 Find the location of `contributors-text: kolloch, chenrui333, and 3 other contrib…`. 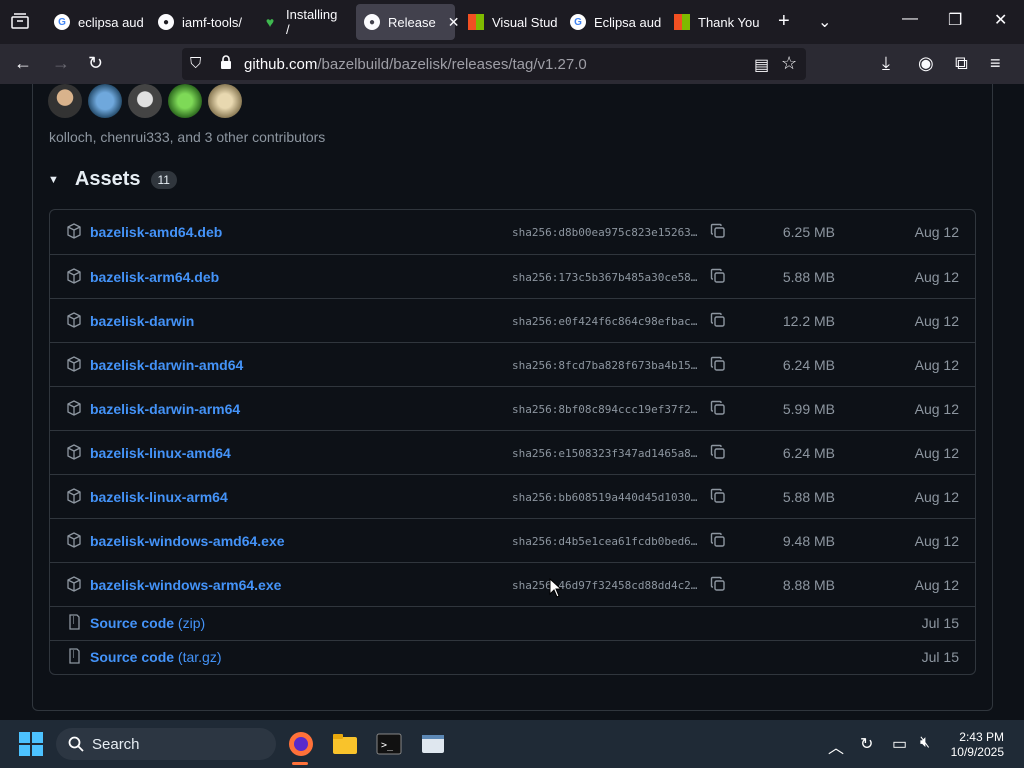

contributors-text: kolloch, chenrui333, and 3 other contrib… is located at coordinates (187, 137).